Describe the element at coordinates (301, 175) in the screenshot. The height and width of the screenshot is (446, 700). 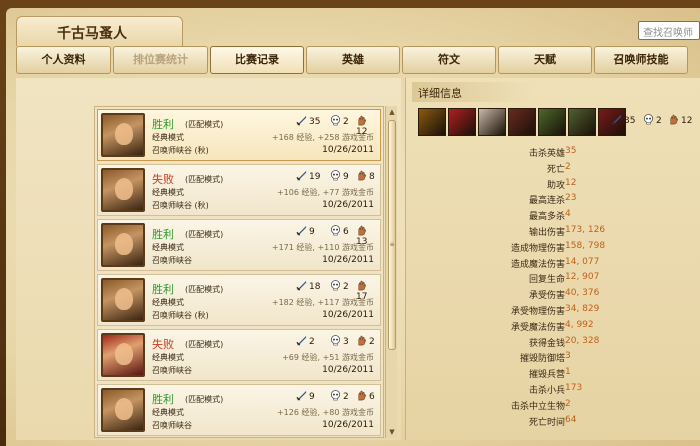
I see `sword-icon` at that location.